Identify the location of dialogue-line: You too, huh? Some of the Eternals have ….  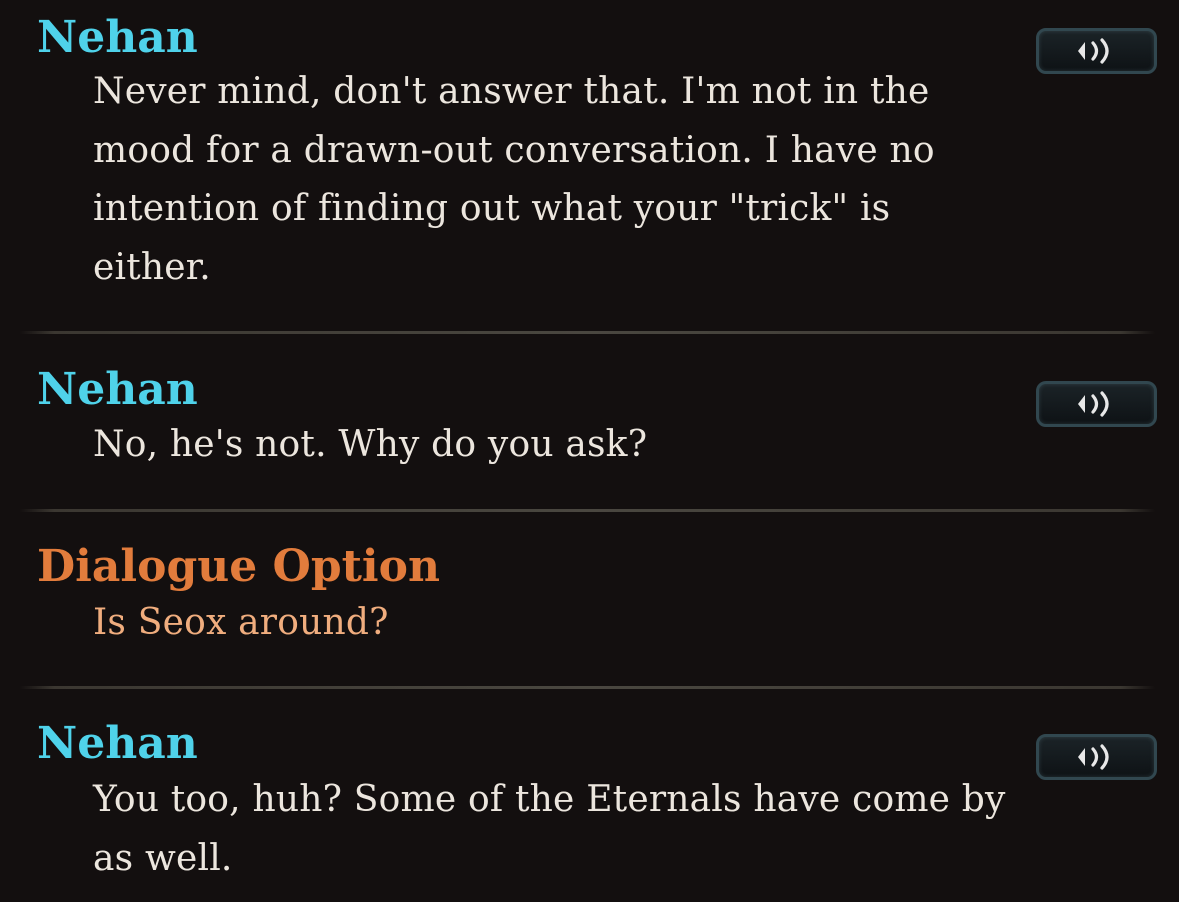
(549, 829).